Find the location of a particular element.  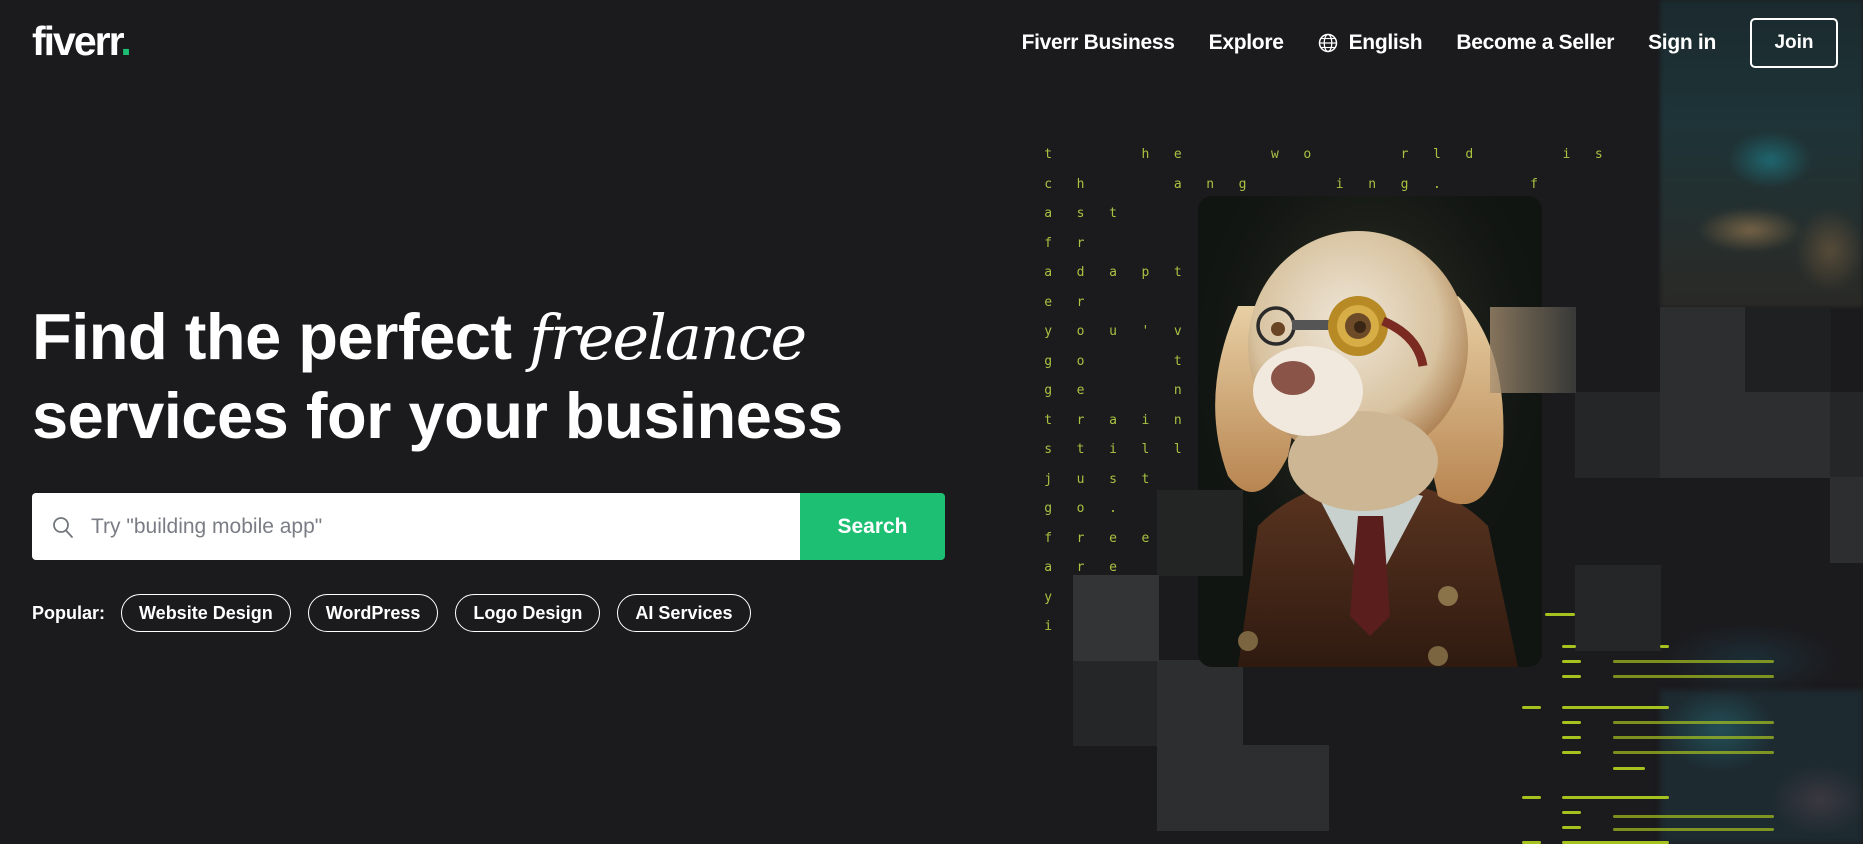

decor-char: u is located at coordinates (1080, 479).